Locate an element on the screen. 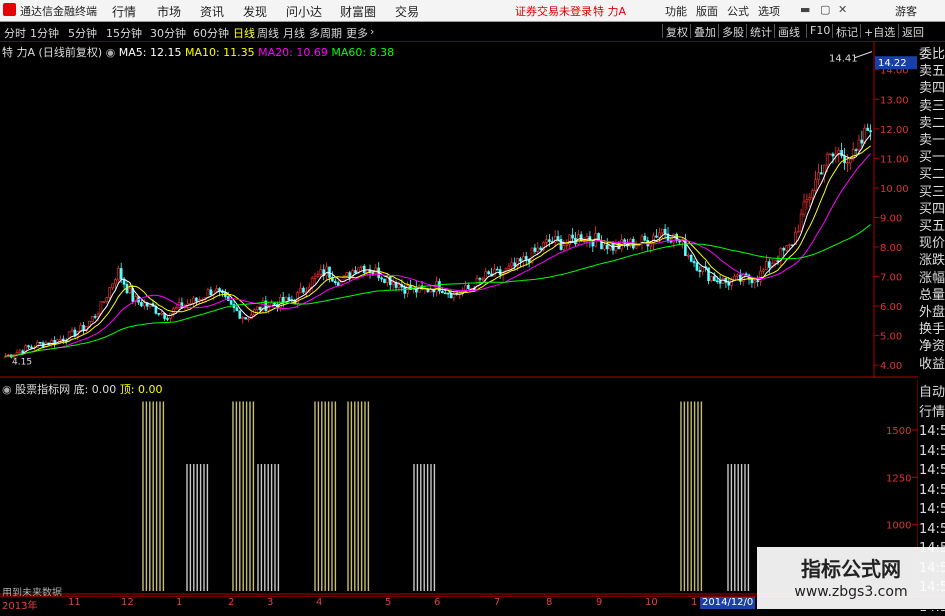 This screenshot has width=945, height=616. mark-button: 标记 is located at coordinates (846, 31).